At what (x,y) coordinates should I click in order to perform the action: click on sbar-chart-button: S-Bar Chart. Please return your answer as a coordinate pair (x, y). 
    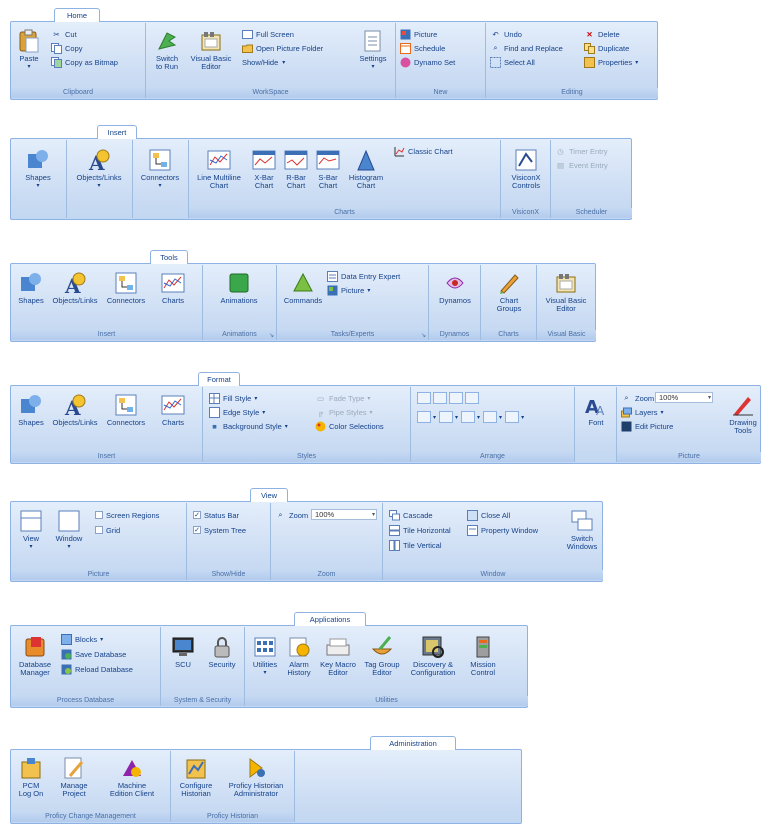
    Looking at the image, I should click on (328, 169).